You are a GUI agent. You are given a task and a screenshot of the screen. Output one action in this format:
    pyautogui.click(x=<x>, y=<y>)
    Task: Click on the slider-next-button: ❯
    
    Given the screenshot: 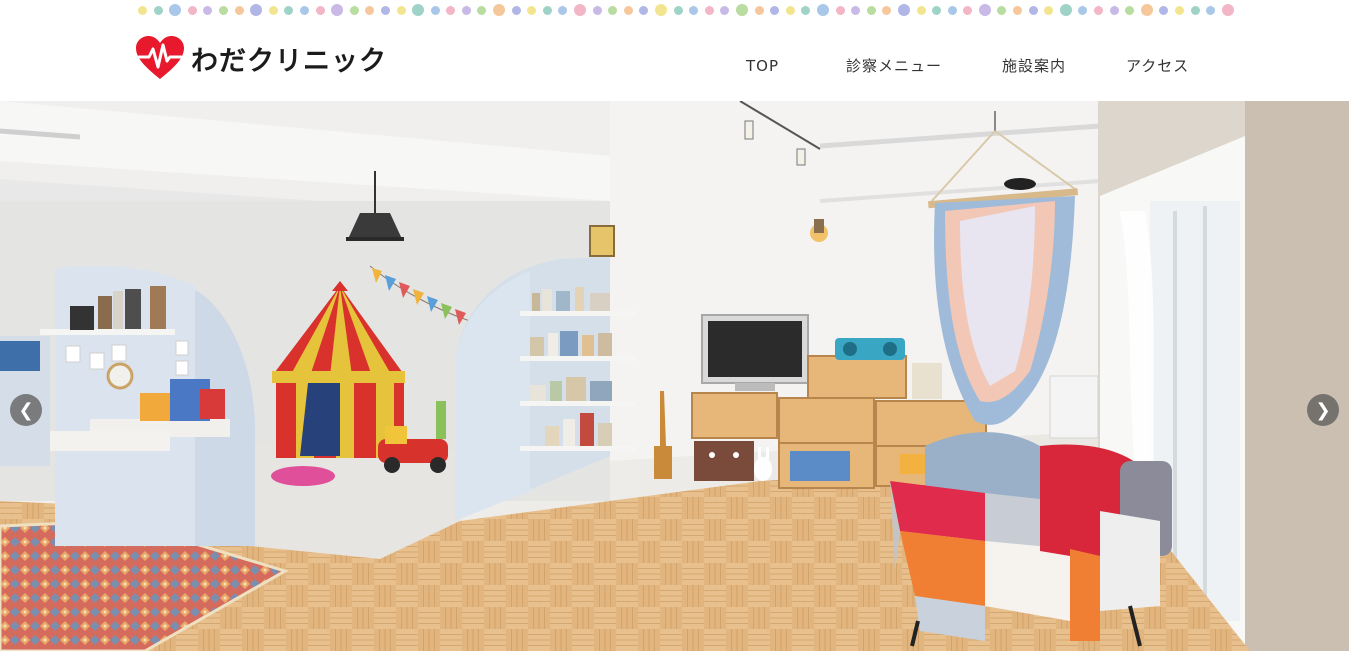 What is the action you would take?
    pyautogui.click(x=1323, y=410)
    